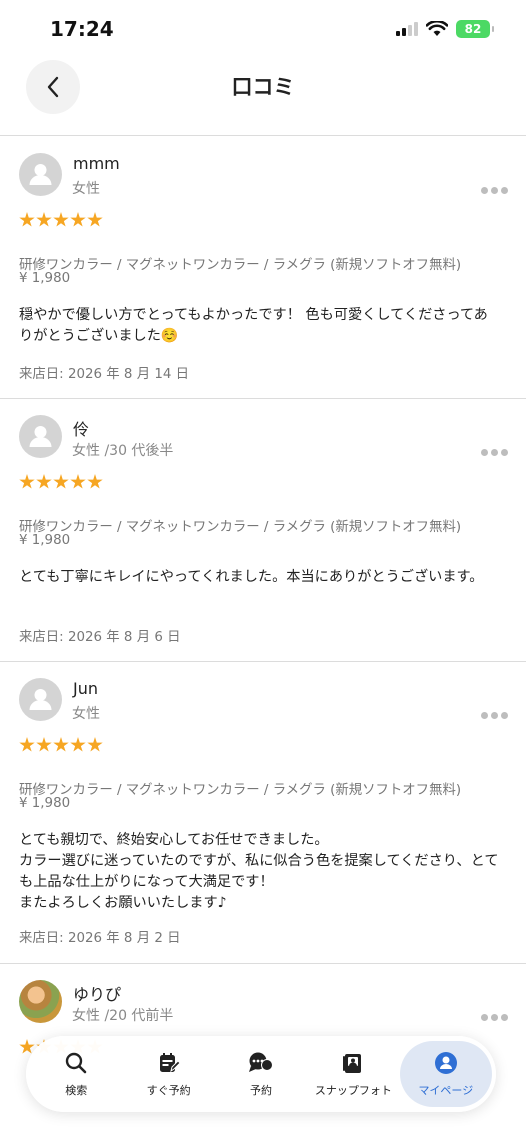 The height and width of the screenshot is (1136, 526). Describe the element at coordinates (82, 29) in the screenshot. I see `status-time: 17:24` at that location.